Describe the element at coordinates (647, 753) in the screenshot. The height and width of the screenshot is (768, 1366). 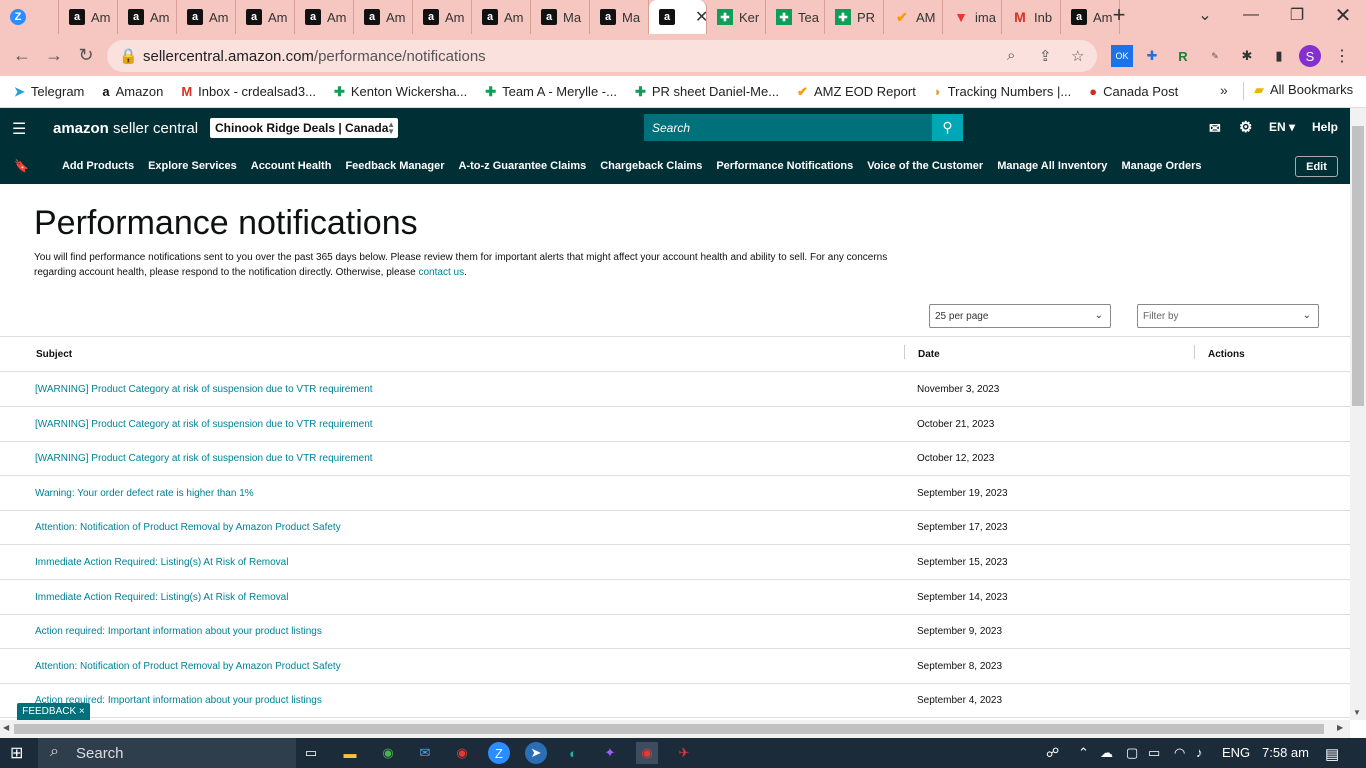
I see `chrome-active-icon: ◉` at that location.